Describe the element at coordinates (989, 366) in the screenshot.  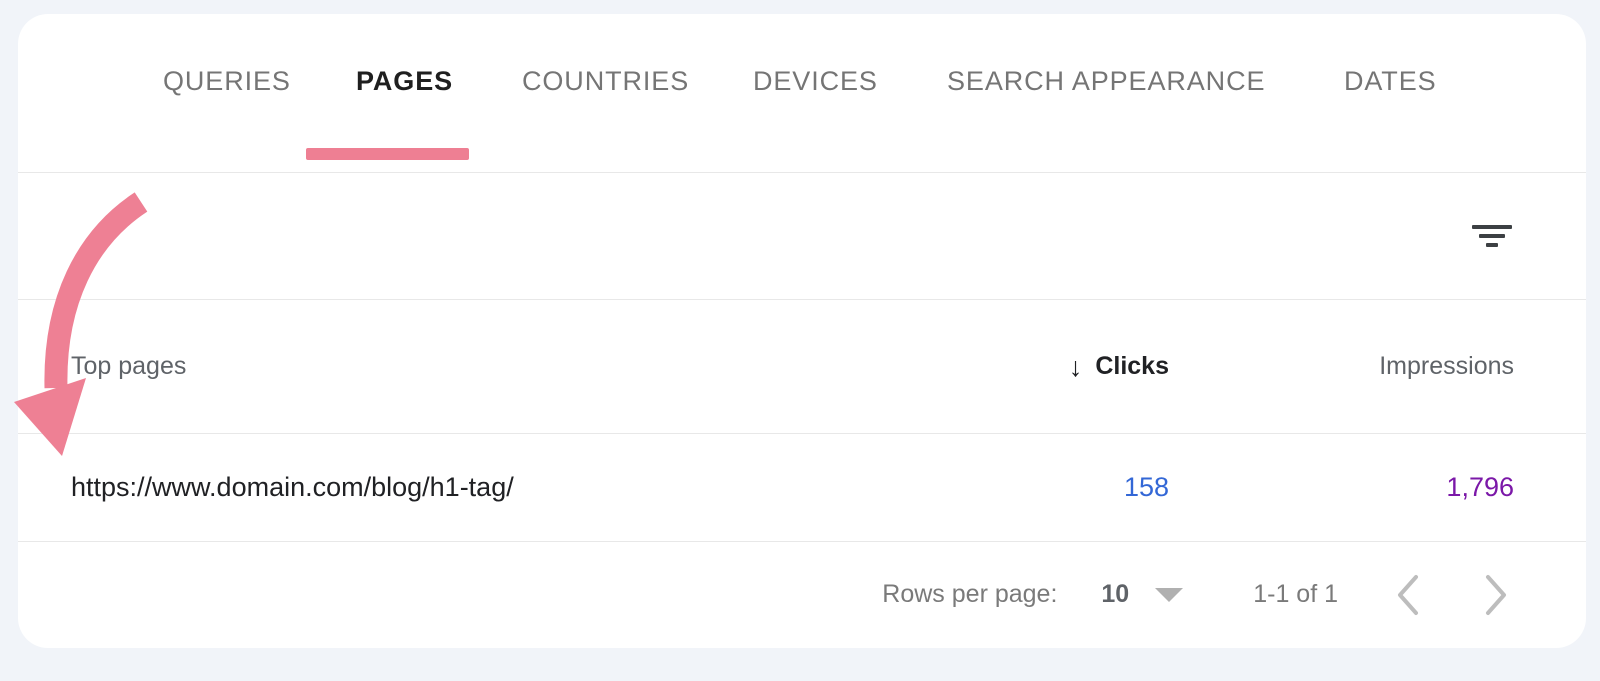
I see `column-header-clicks: ↓ Clicks` at that location.